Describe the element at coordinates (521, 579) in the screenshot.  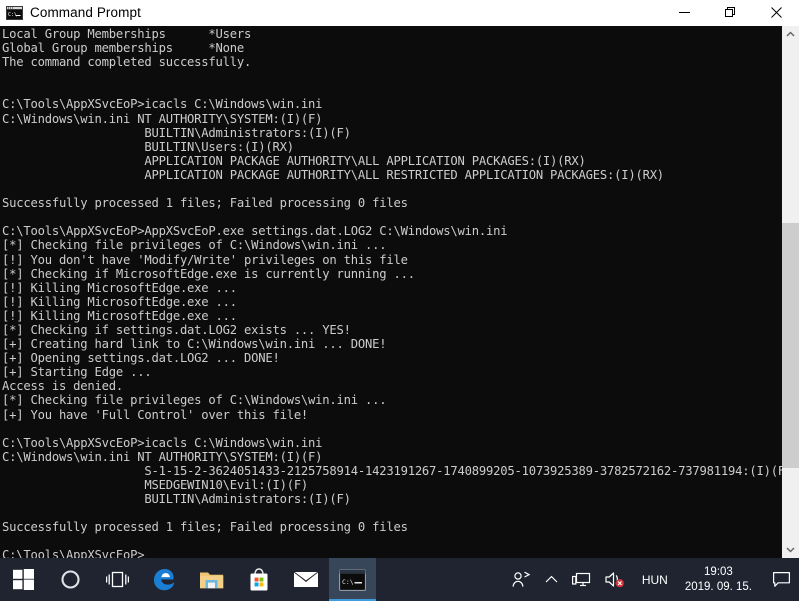
I see `people-icon` at that location.